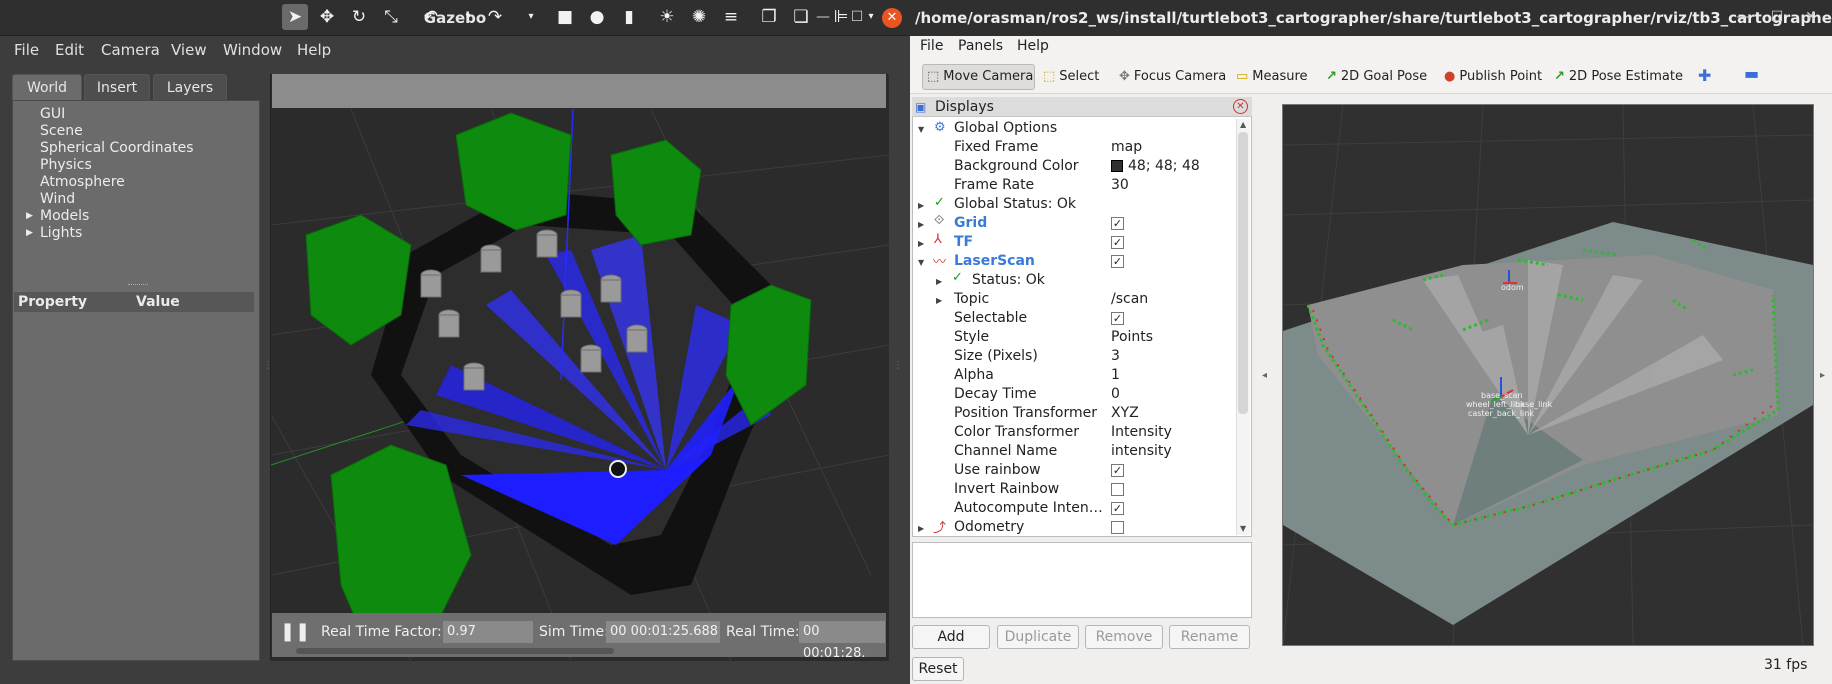 The height and width of the screenshot is (684, 1832). What do you see at coordinates (1117, 223) in the screenshot?
I see `grid-checkbox: ✓` at bounding box center [1117, 223].